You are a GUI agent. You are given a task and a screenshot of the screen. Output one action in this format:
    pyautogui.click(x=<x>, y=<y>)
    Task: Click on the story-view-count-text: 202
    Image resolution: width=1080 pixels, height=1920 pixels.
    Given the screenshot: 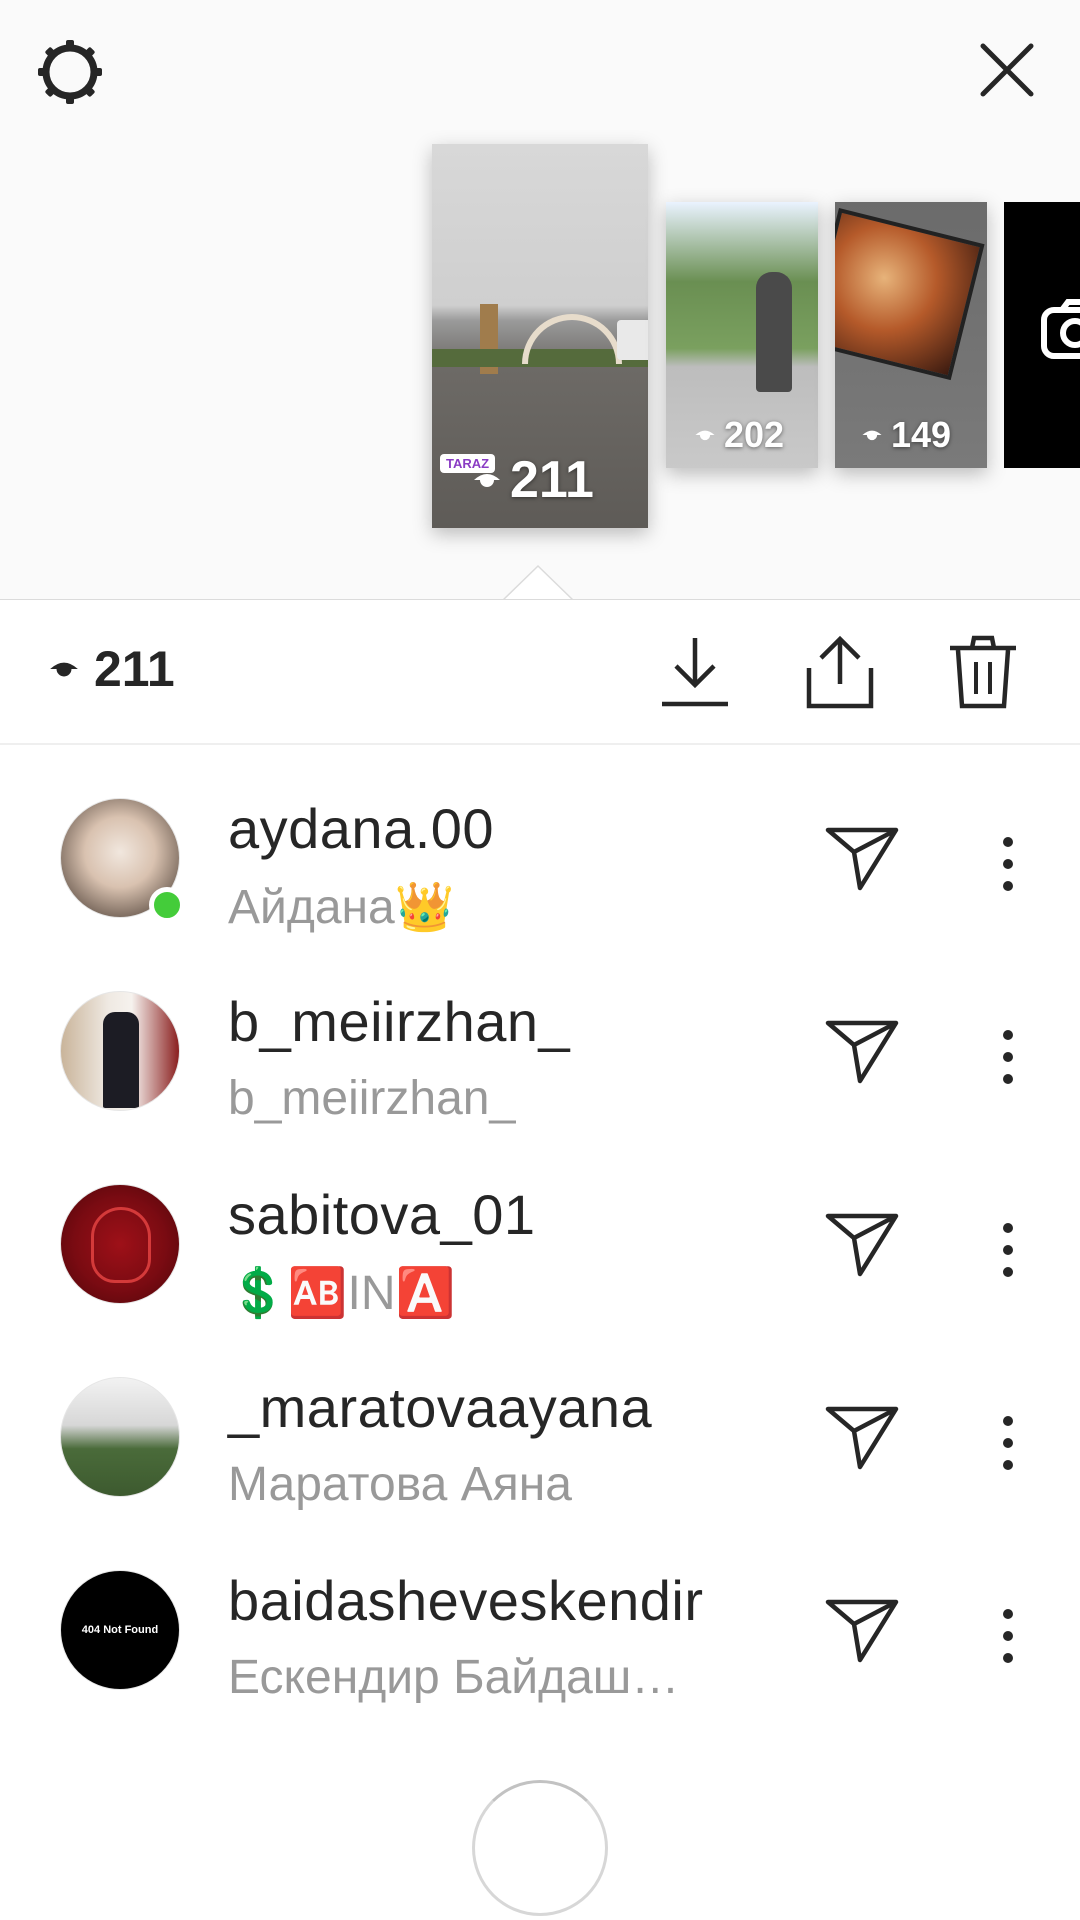 What is the action you would take?
    pyautogui.click(x=754, y=434)
    